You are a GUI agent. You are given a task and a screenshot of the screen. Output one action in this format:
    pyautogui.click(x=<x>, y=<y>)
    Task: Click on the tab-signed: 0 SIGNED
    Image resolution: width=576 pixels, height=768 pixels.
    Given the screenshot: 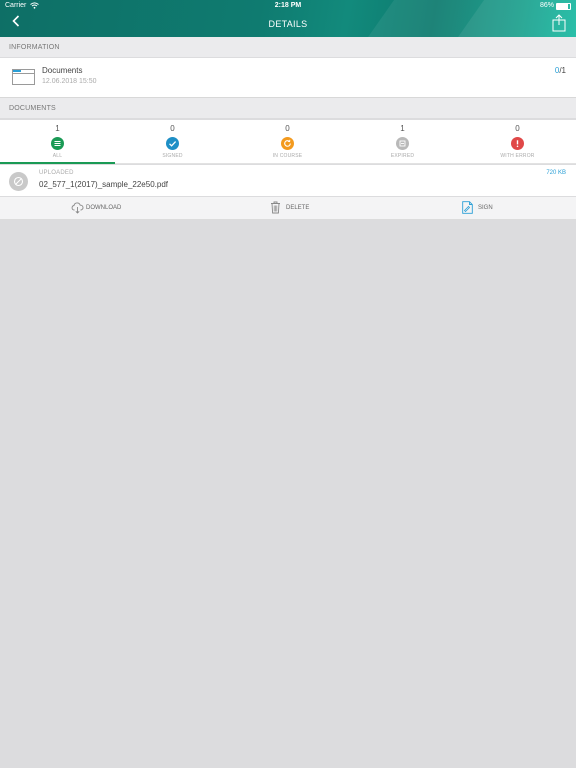 What is the action you would take?
    pyautogui.click(x=172, y=141)
    